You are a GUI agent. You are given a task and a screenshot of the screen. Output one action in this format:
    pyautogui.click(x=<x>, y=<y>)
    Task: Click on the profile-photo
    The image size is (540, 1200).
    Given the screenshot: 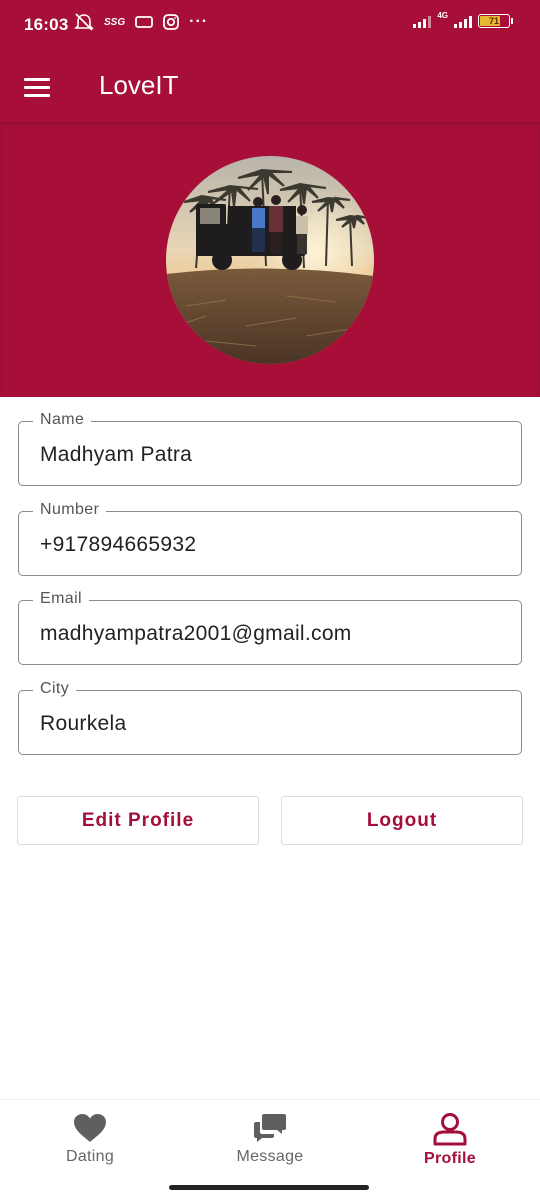 What is the action you would take?
    pyautogui.click(x=270, y=260)
    